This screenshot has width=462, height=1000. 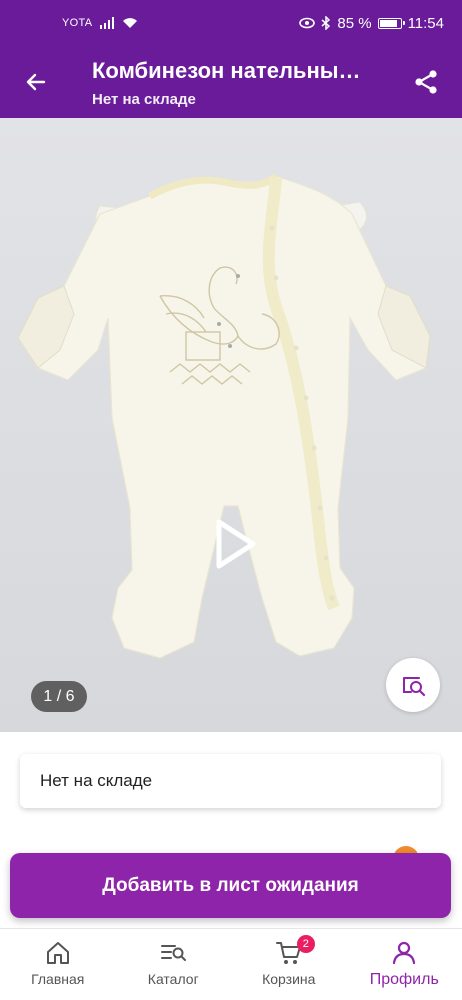 What do you see at coordinates (107, 23) in the screenshot?
I see `signal-icon` at bounding box center [107, 23].